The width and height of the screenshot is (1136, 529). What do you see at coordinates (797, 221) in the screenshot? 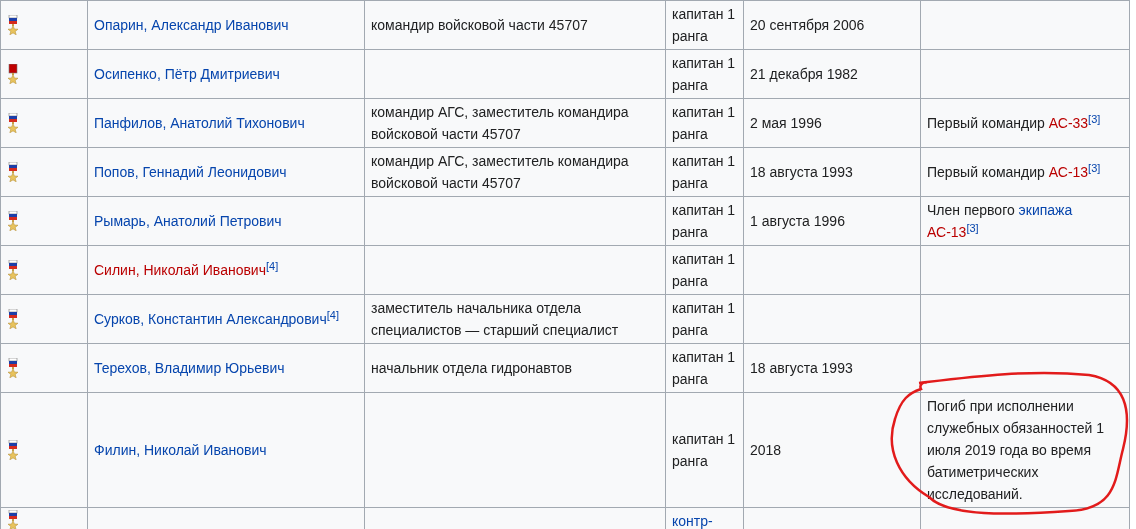
I see `date-text: 1 августа 1996` at bounding box center [797, 221].